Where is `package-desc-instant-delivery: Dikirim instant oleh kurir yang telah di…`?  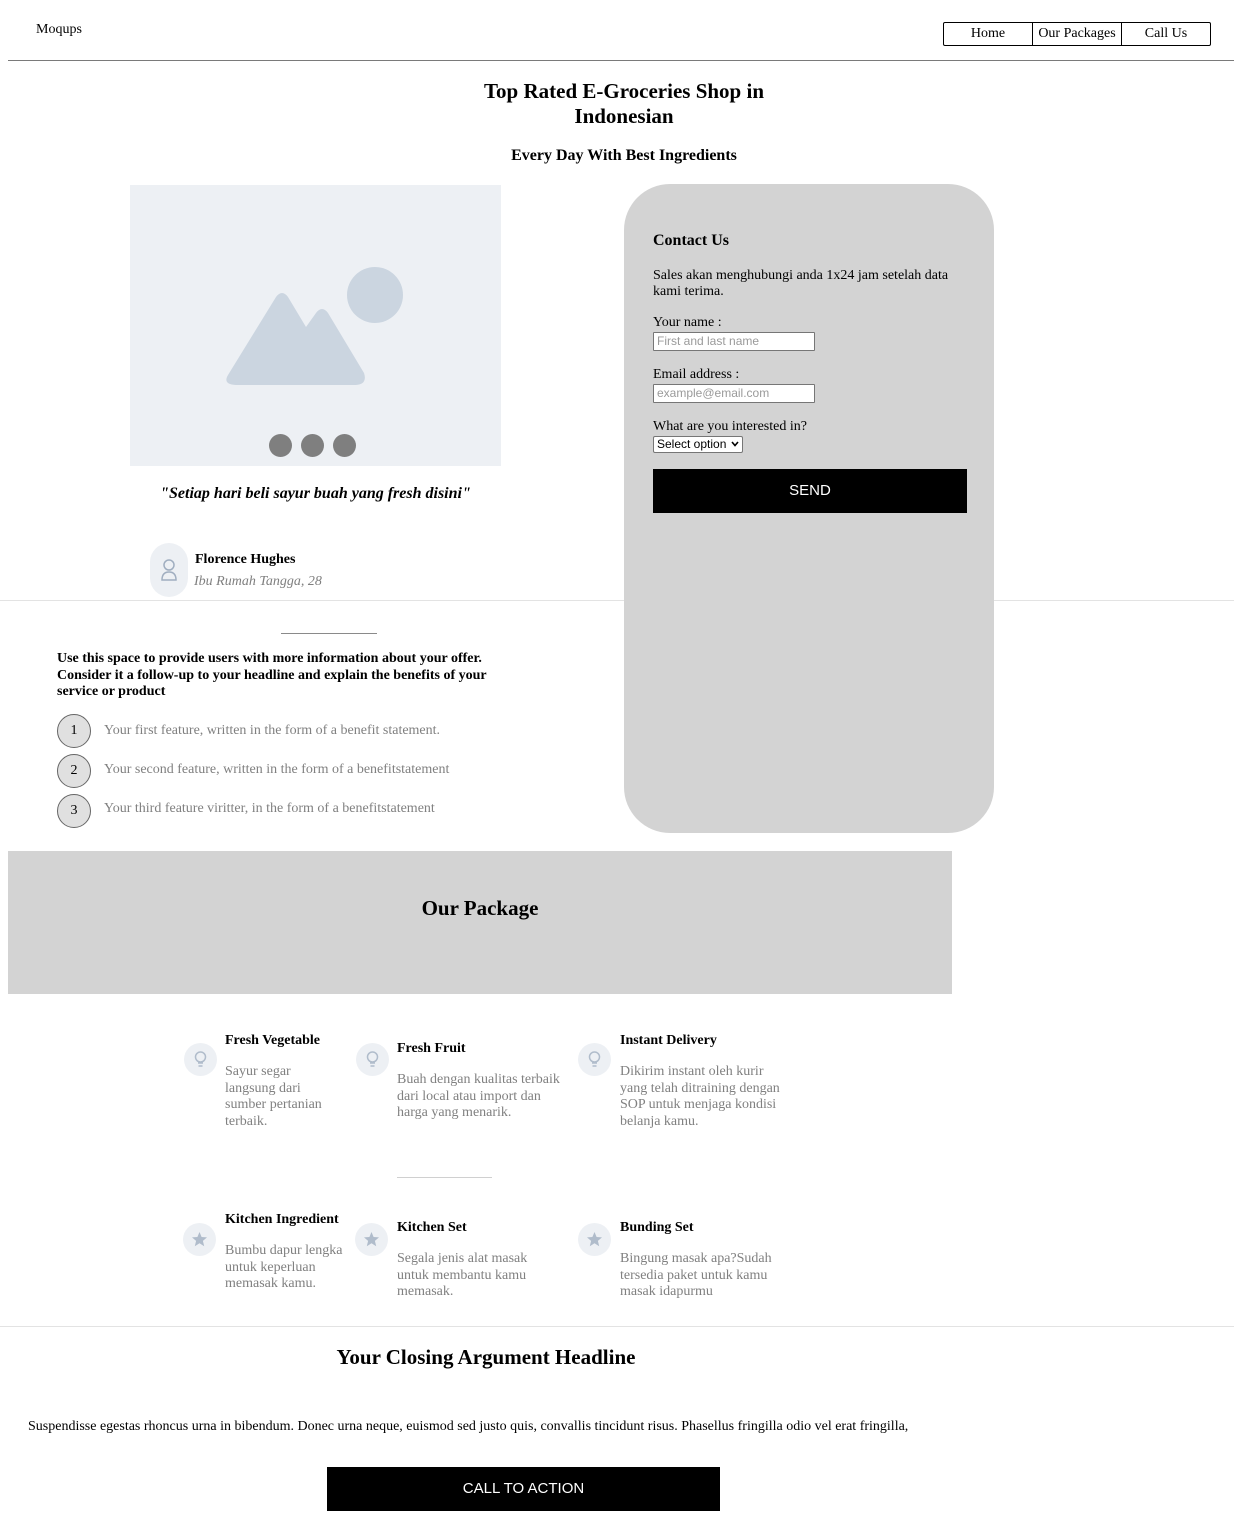
package-desc-instant-delivery: Dikirim instant oleh kurir yang telah di… is located at coordinates (700, 1096).